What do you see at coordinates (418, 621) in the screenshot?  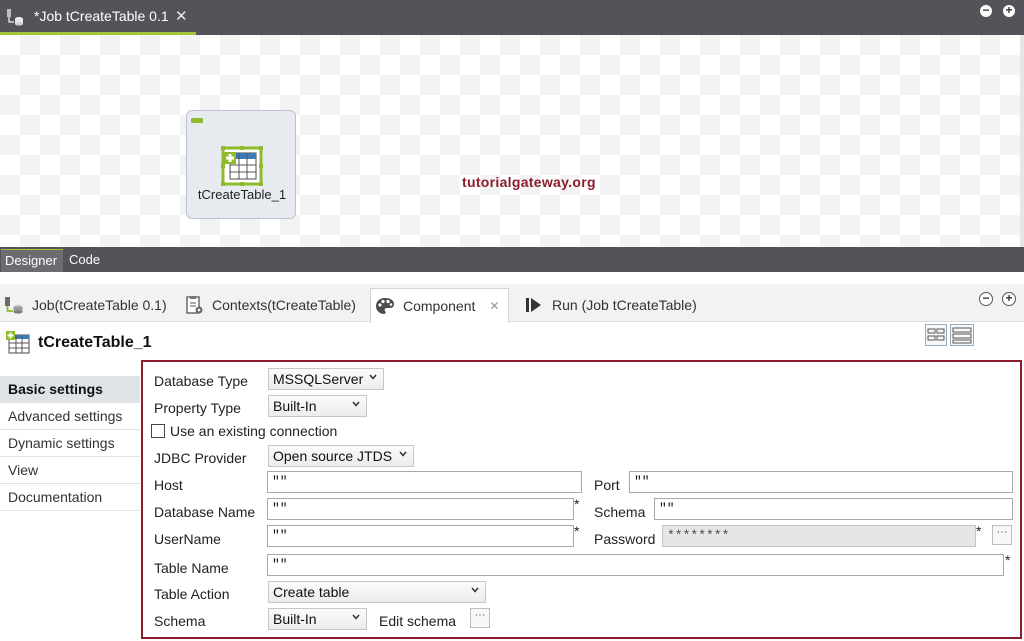 I see `edit-schema-label: Edit schema` at bounding box center [418, 621].